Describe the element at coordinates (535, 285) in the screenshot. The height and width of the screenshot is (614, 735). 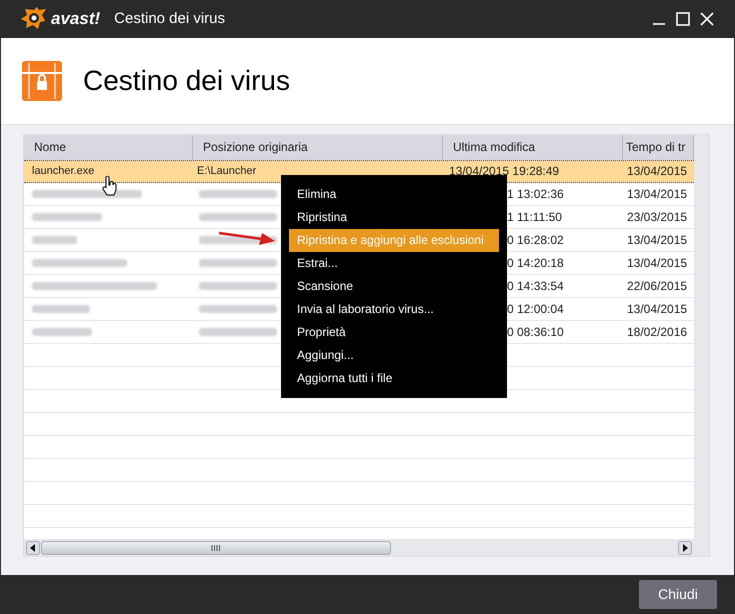
I see `modified-date: 0 14:33:54` at that location.